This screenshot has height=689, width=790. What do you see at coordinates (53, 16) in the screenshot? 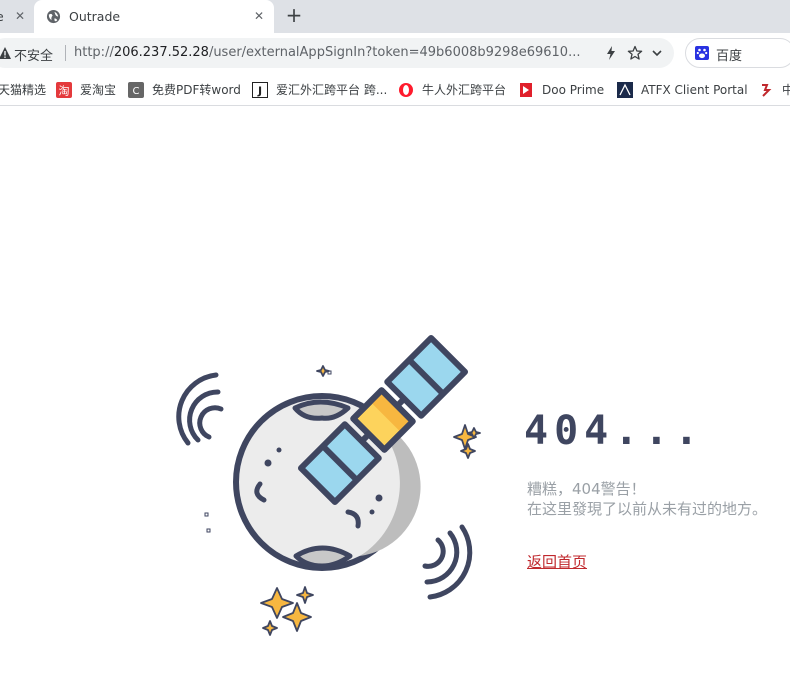
I see `globe-icon` at bounding box center [53, 16].